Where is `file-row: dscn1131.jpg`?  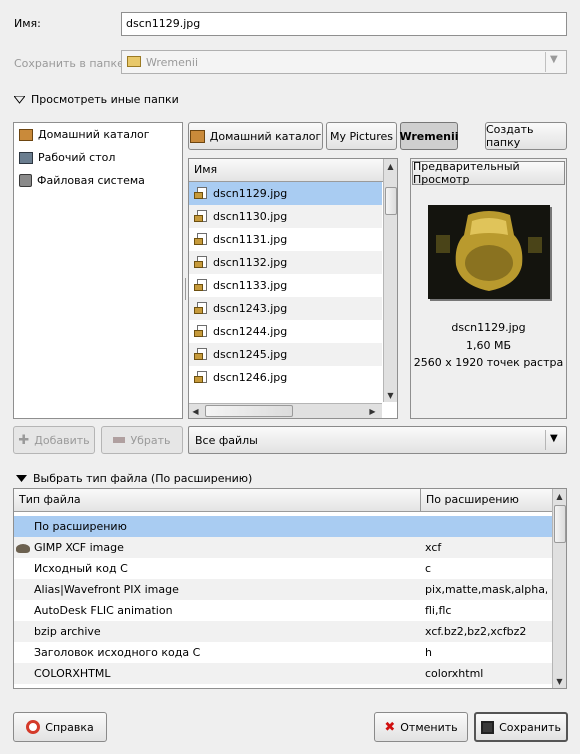
file-row: dscn1131.jpg is located at coordinates (285, 239).